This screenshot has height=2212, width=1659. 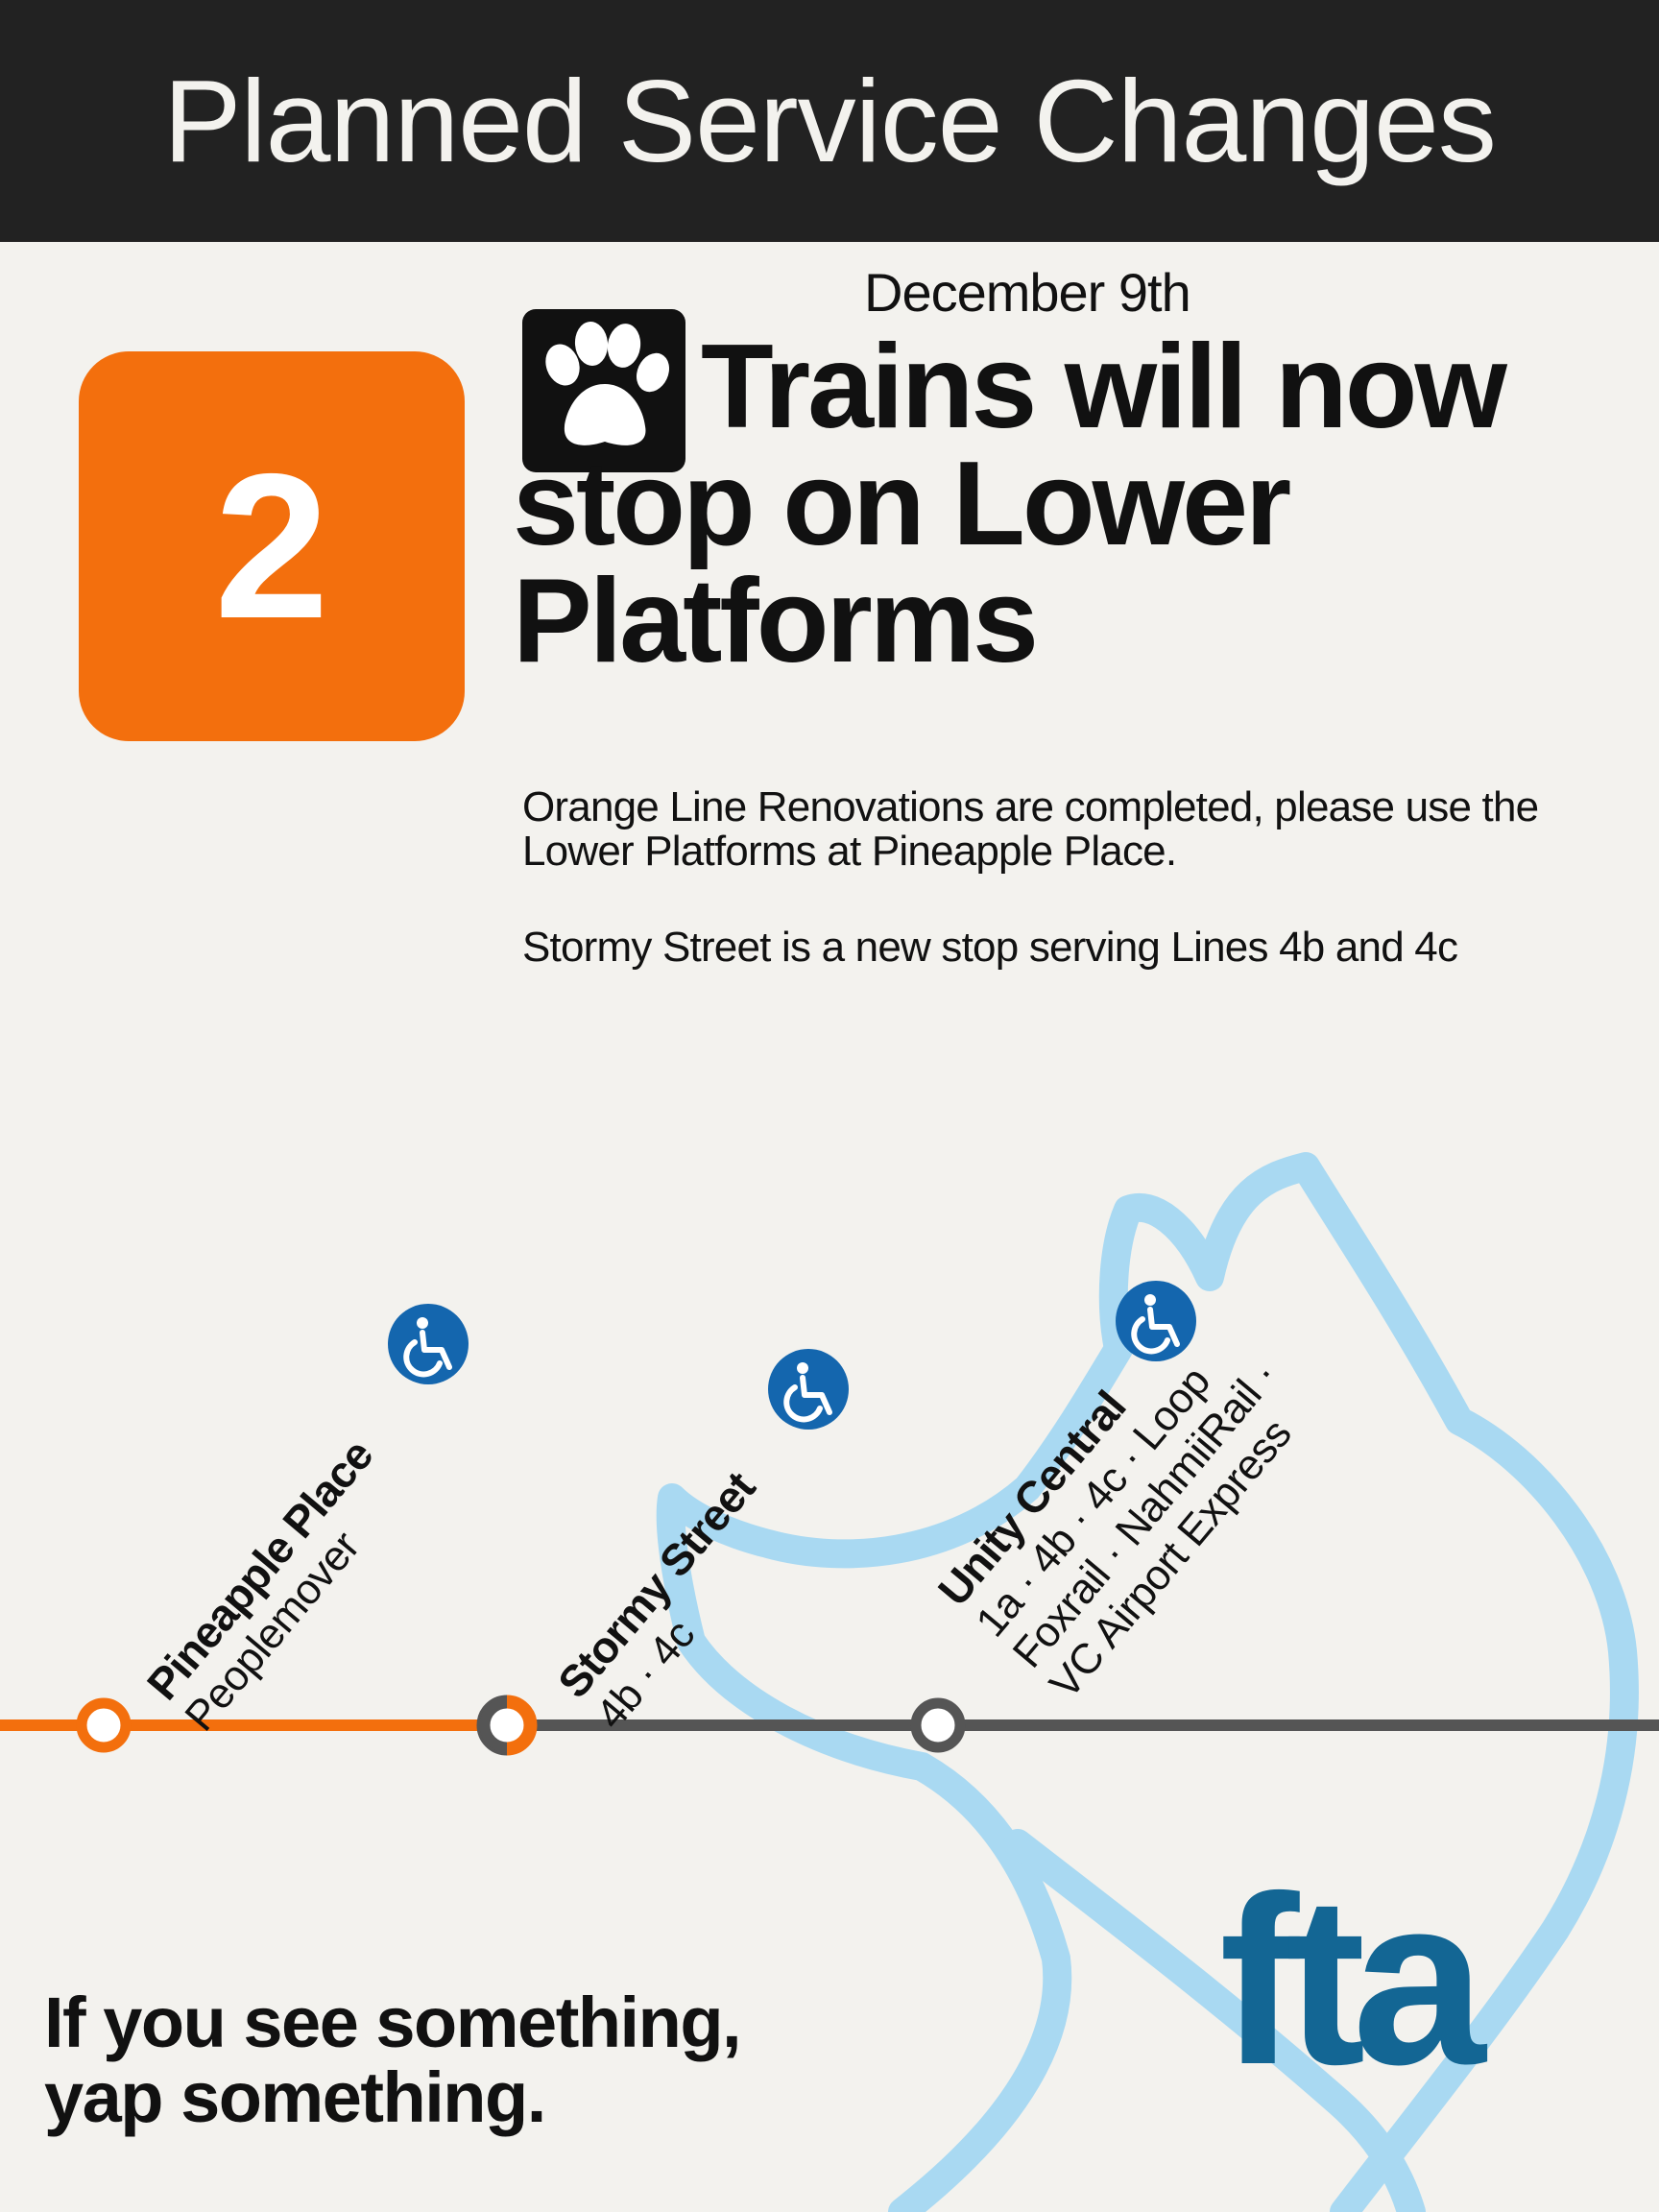 What do you see at coordinates (393, 2023) in the screenshot?
I see `slogan-line-1: If you see something,` at bounding box center [393, 2023].